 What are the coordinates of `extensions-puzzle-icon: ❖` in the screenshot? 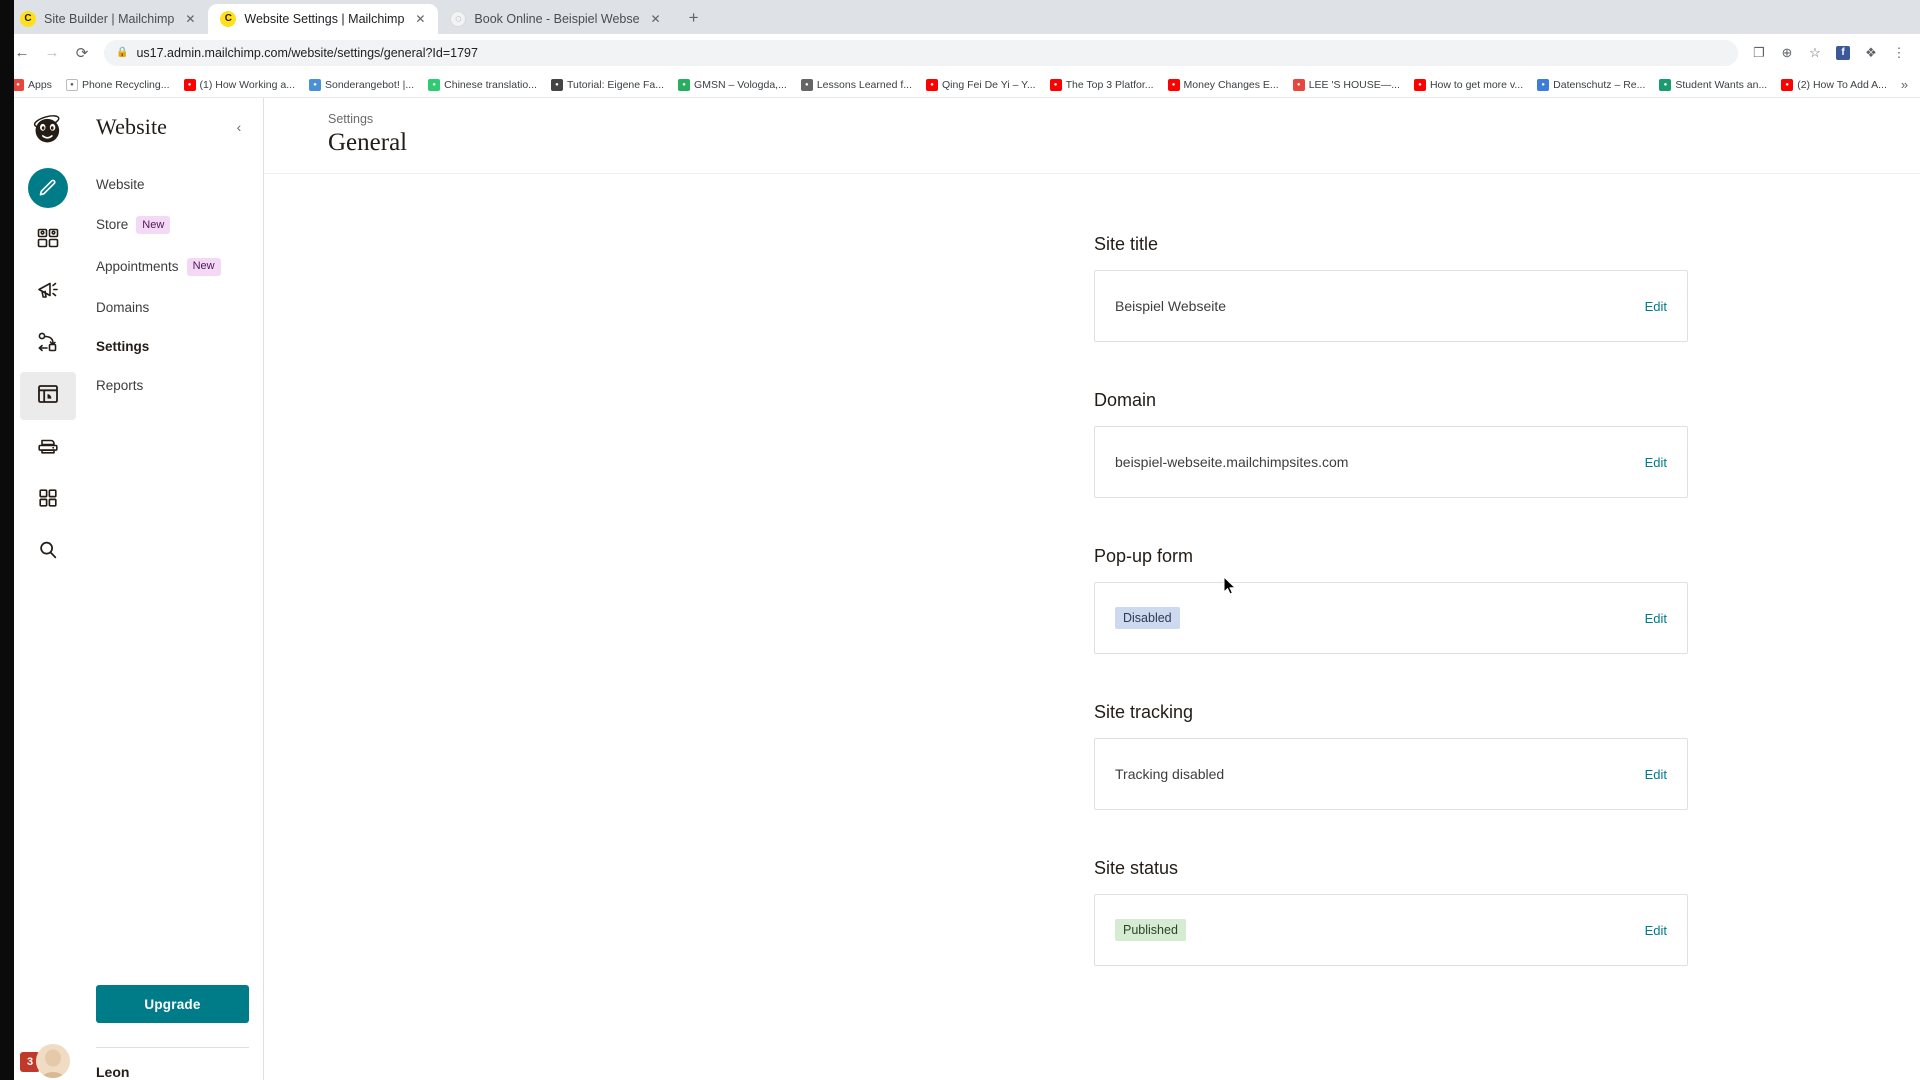 It's located at (1871, 53).